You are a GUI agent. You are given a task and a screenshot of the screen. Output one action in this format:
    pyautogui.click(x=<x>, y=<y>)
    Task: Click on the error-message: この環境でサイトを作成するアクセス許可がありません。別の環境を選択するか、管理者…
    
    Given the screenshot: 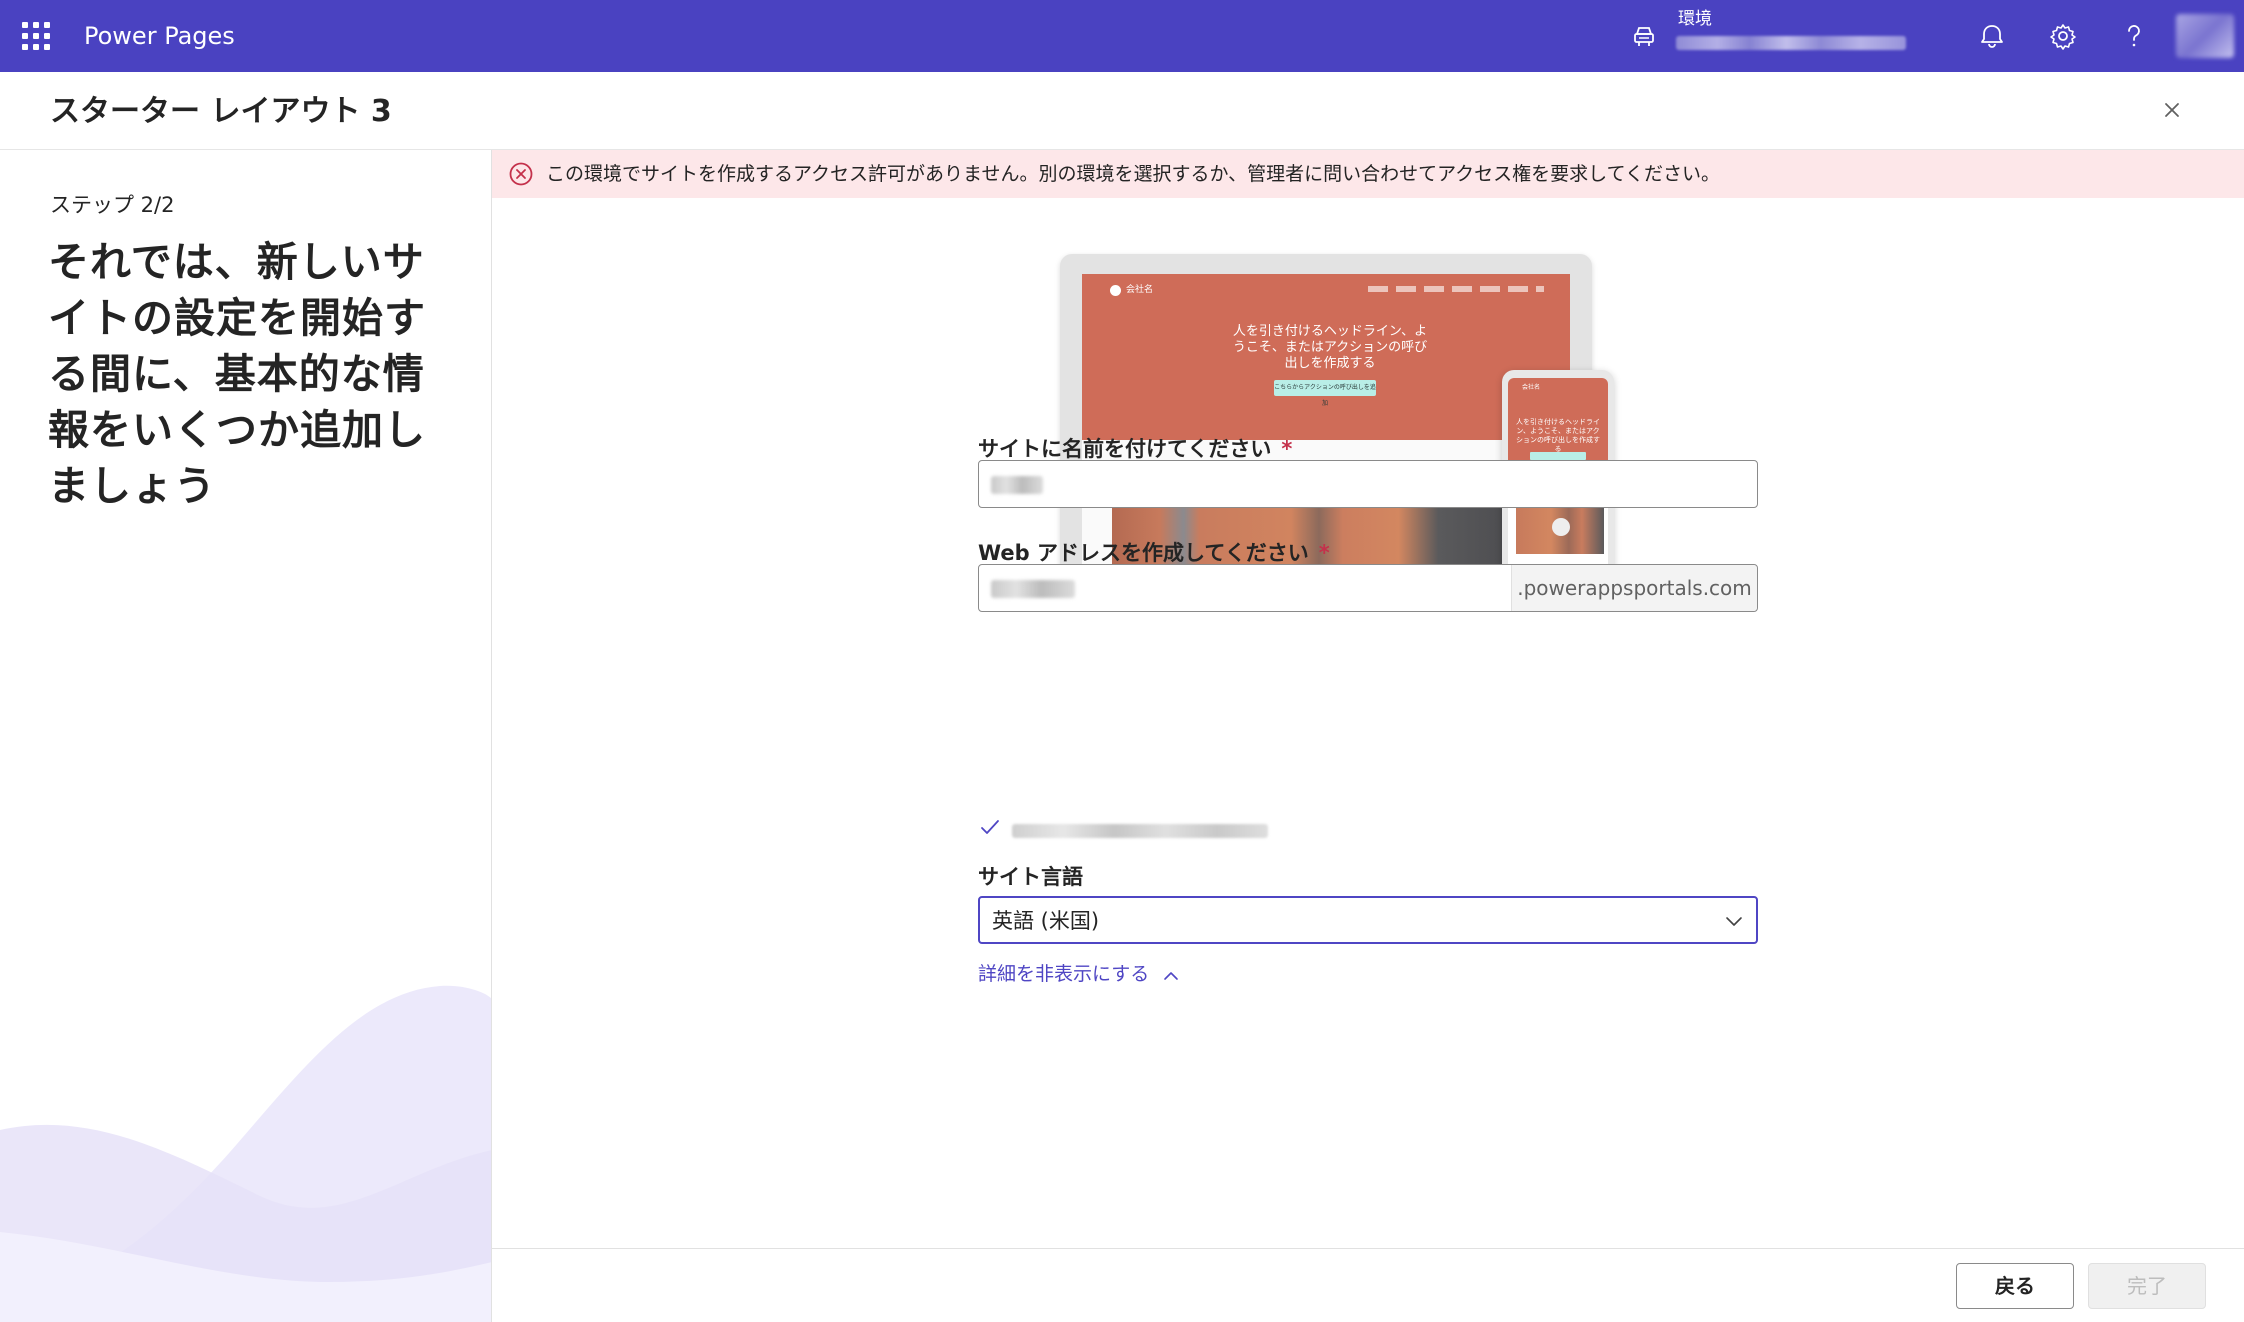 What is the action you would take?
    pyautogui.click(x=1133, y=174)
    